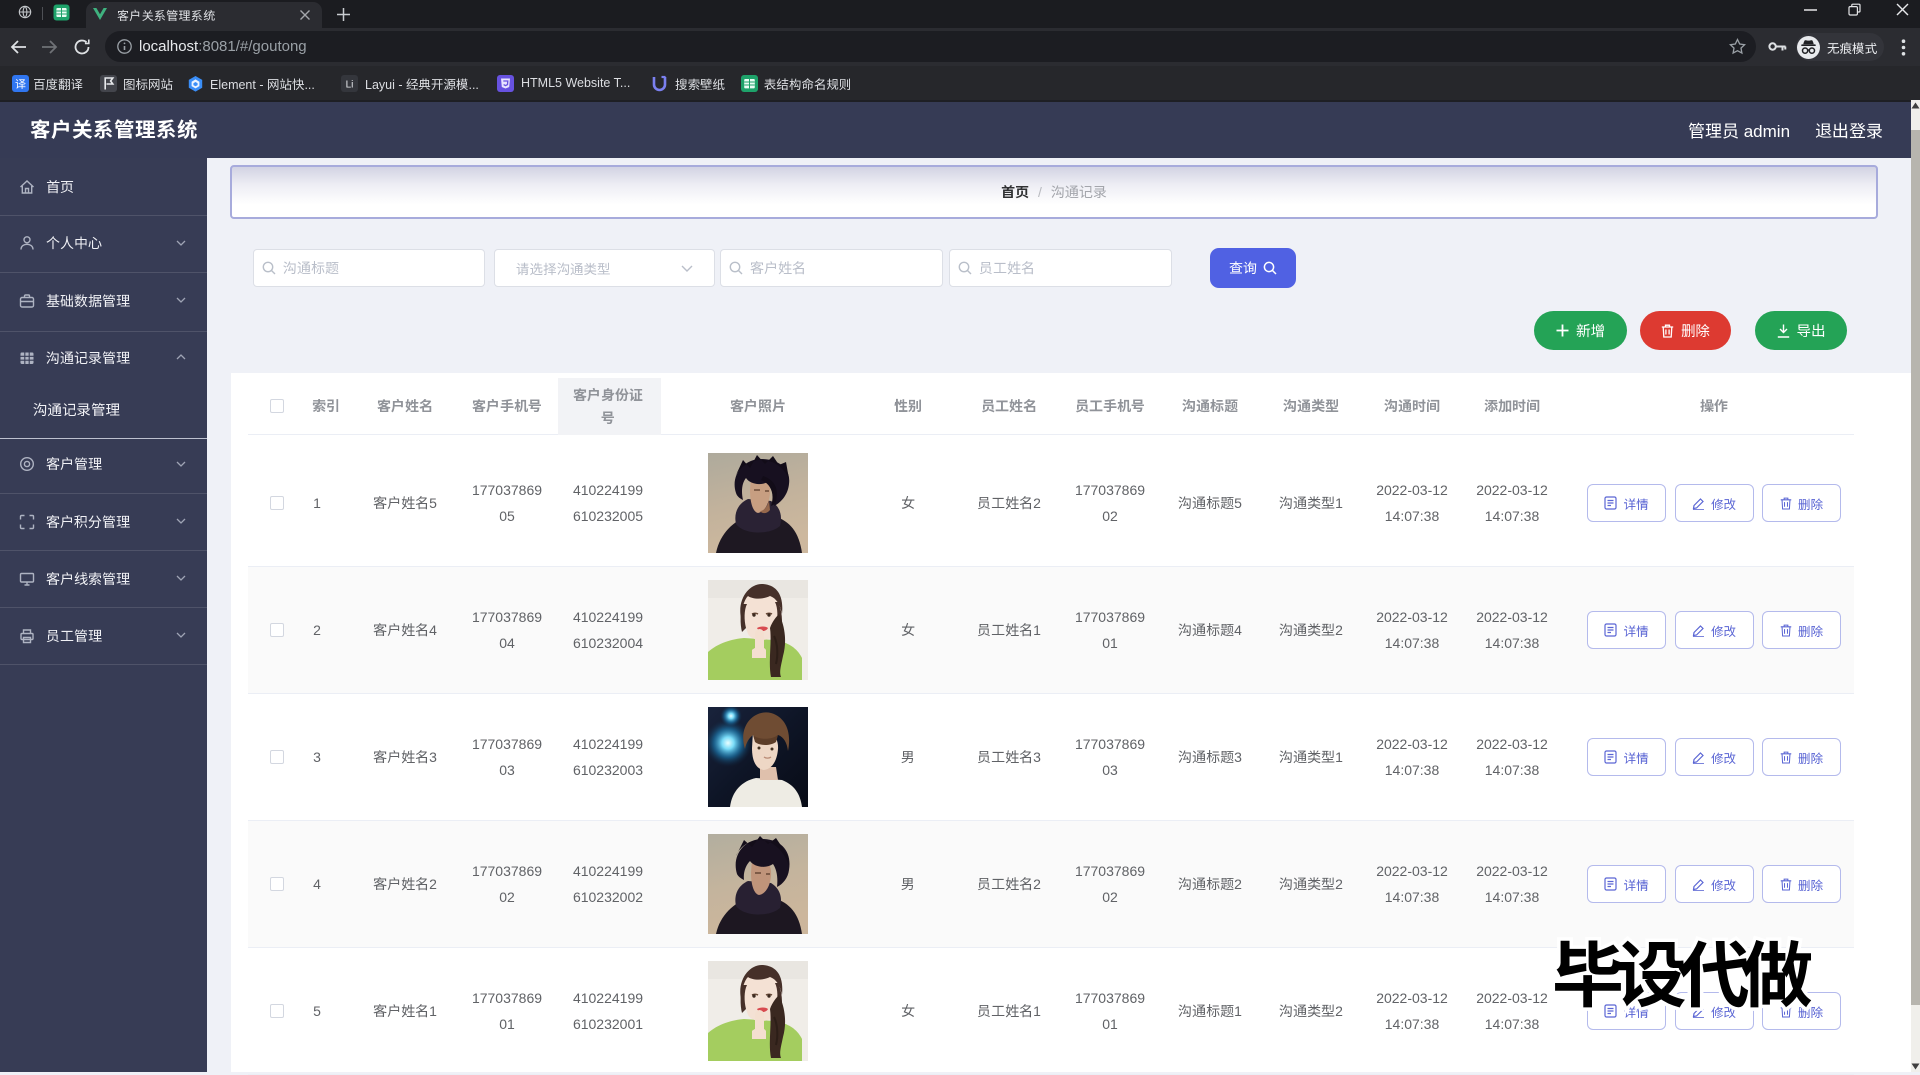 The height and width of the screenshot is (1075, 1920). I want to click on svg-text: 译, so click(20, 84).